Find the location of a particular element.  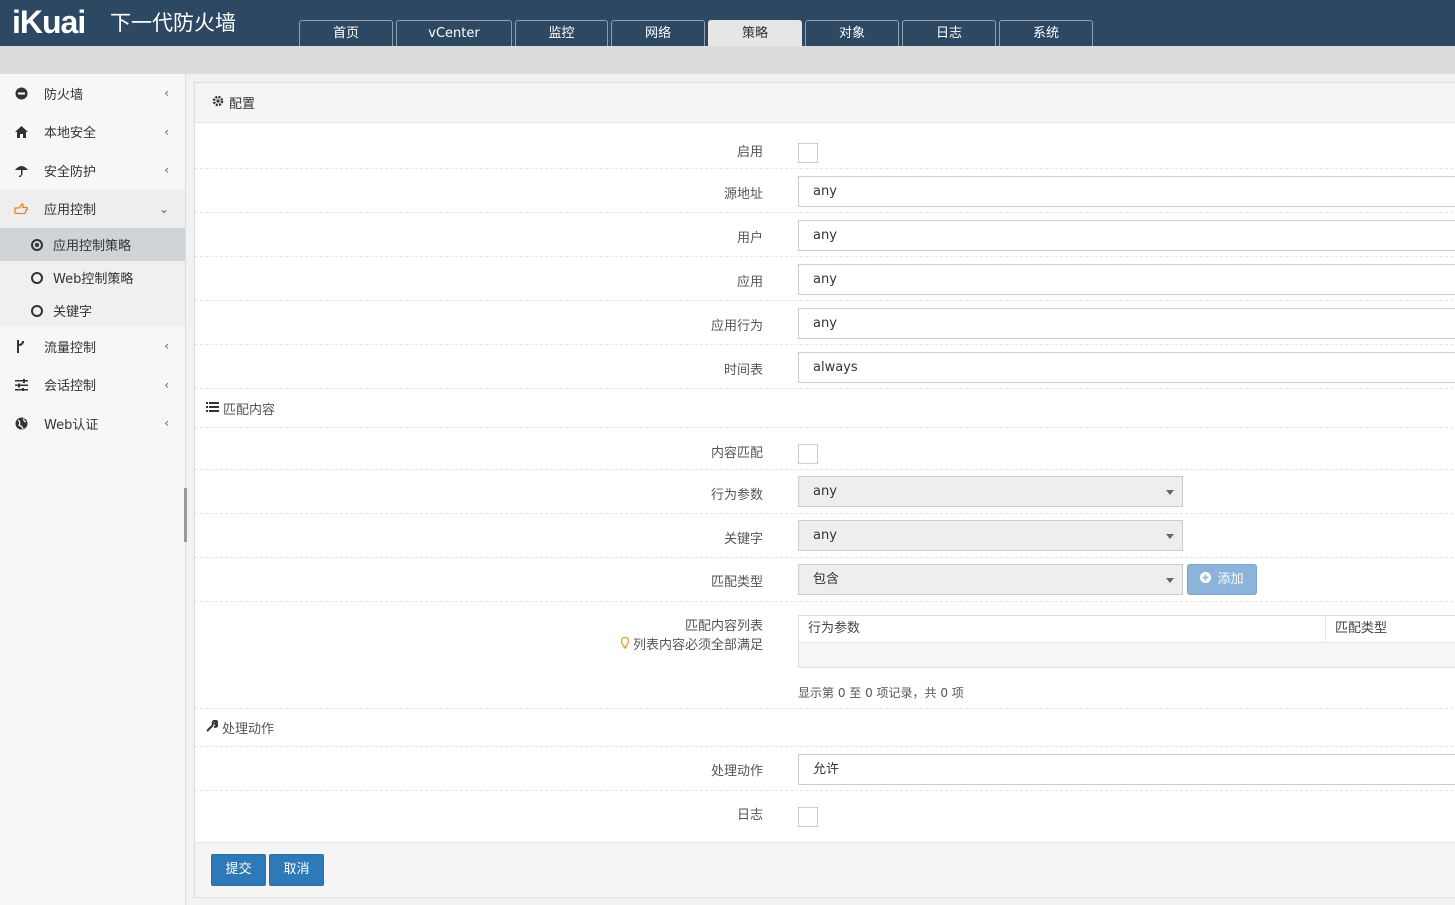

tab-objects: 对象 is located at coordinates (852, 33).